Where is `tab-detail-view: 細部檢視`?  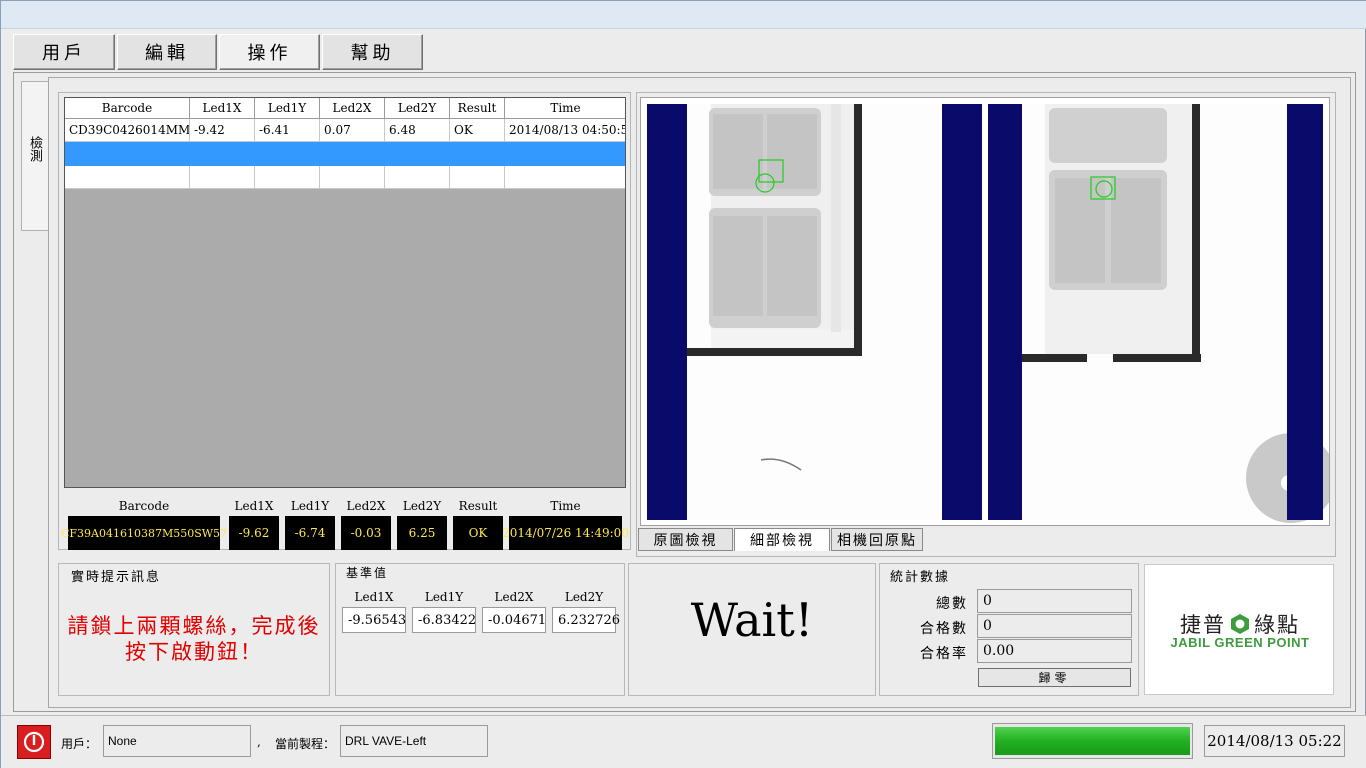
tab-detail-view: 細部檢視 is located at coordinates (782, 539).